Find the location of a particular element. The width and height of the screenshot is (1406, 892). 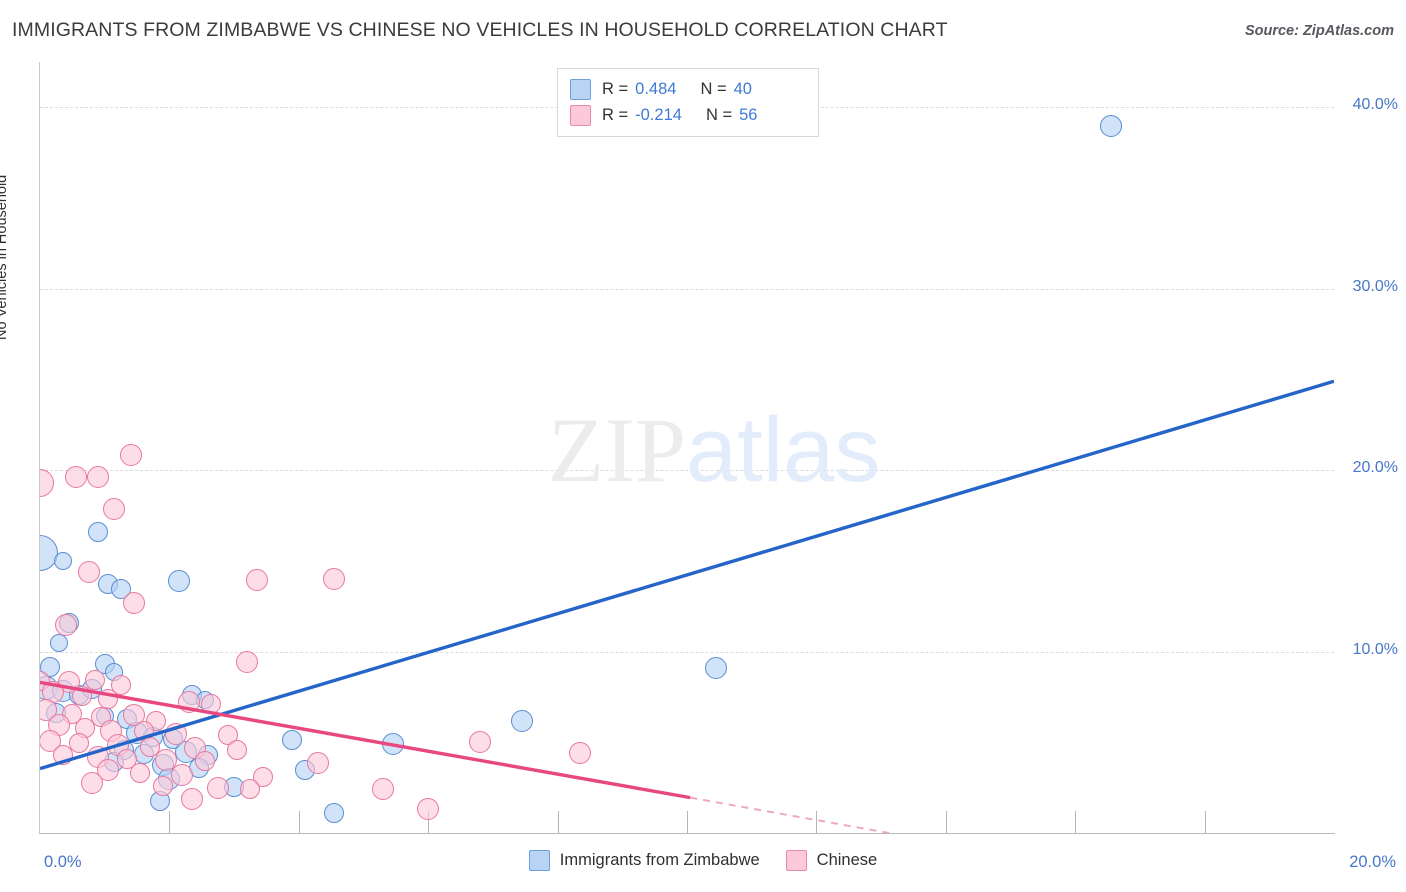

series-swatch-chinese-icon is located at coordinates (796, 860).